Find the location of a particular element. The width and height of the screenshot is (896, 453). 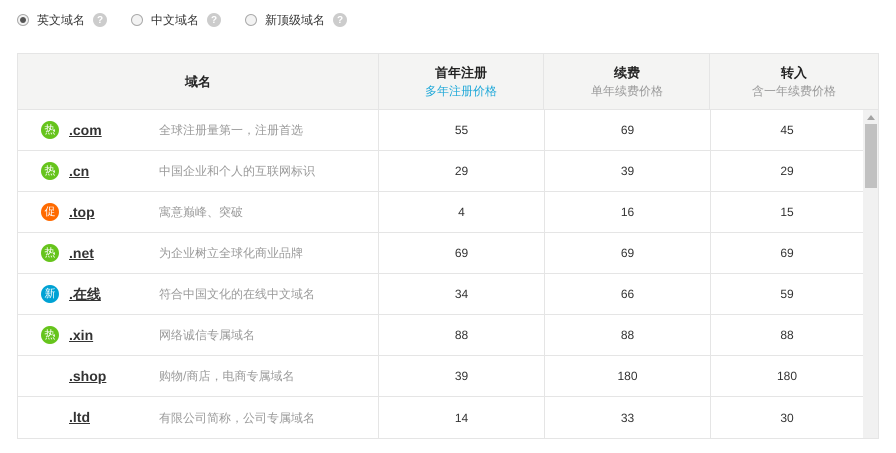

price-cell-text: 66 is located at coordinates (627, 294).